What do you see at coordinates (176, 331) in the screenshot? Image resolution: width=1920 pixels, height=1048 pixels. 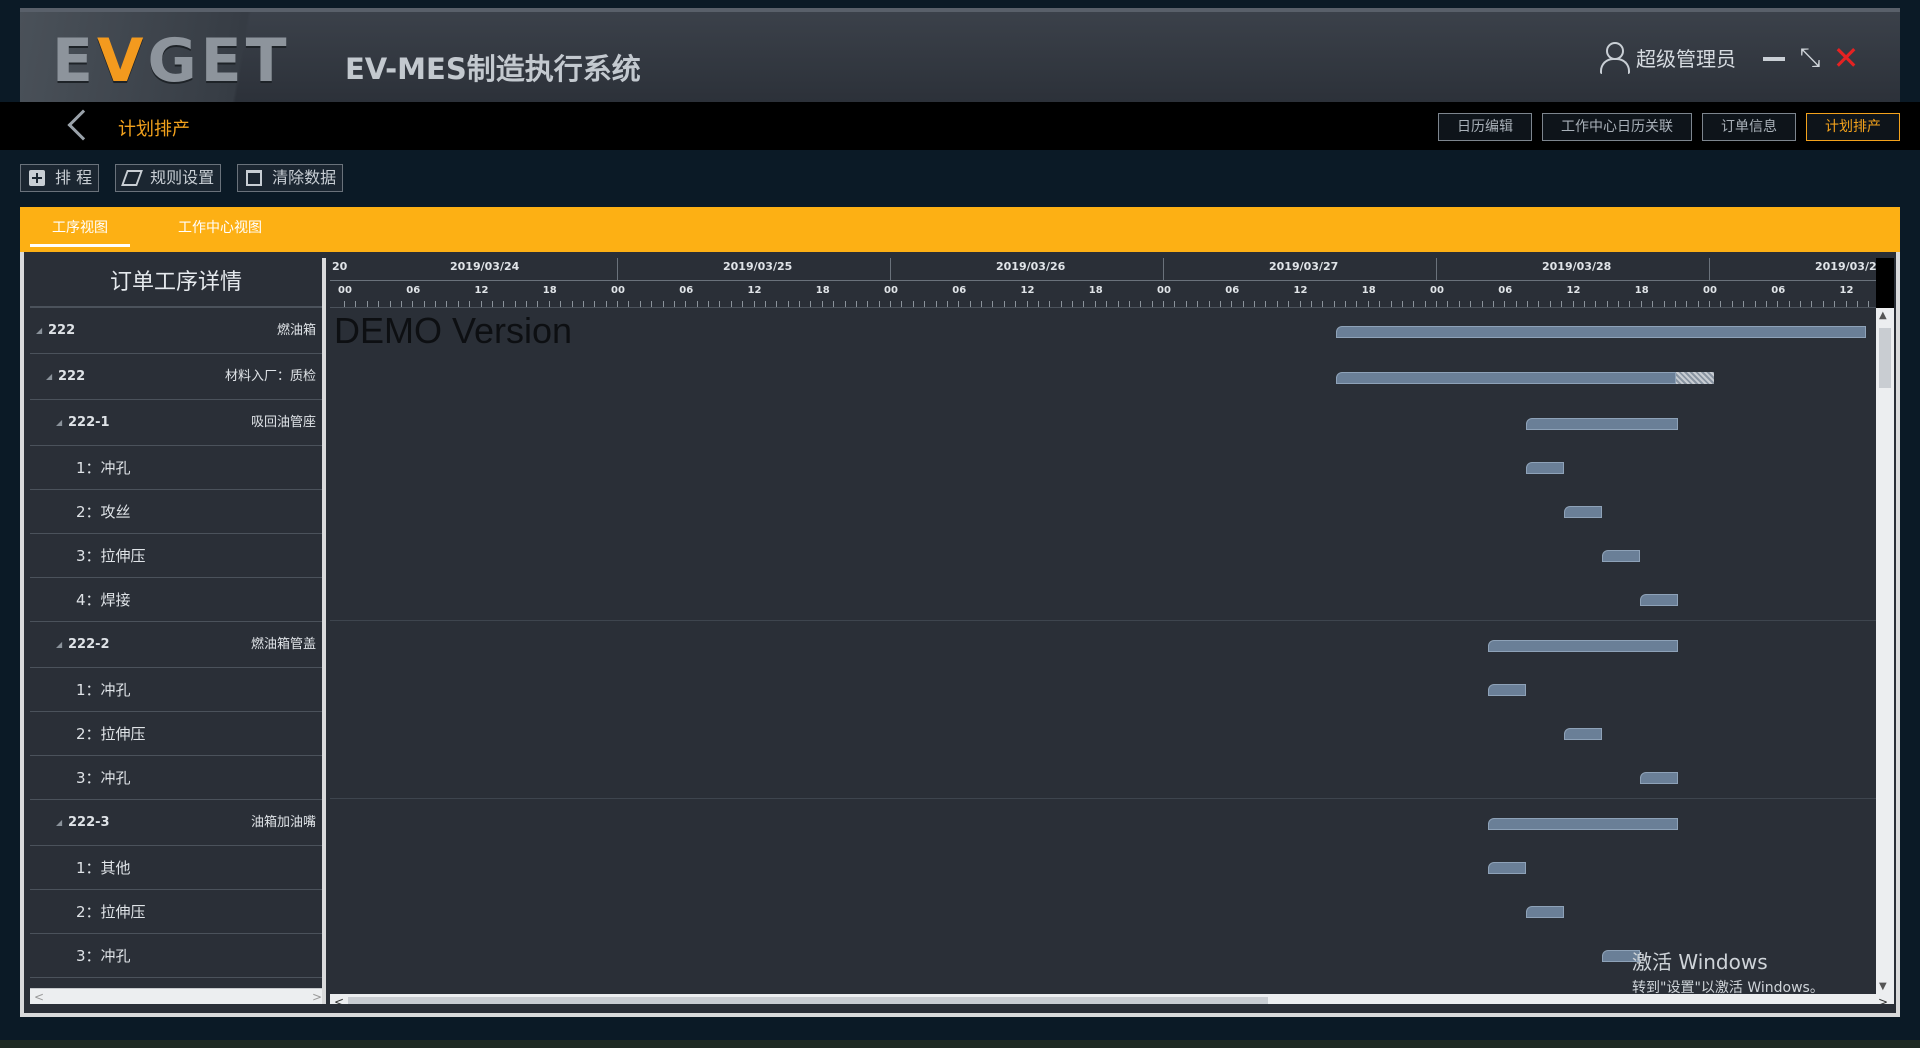 I see `tree-row-order: ◢ 222 燃油箱` at bounding box center [176, 331].